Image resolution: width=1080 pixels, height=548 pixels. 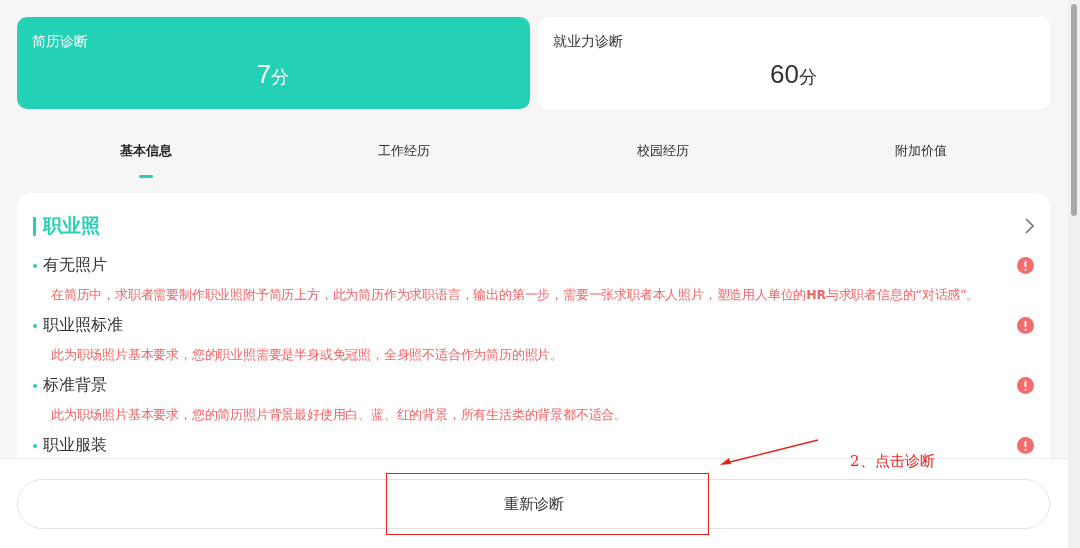 What do you see at coordinates (793, 74) in the screenshot?
I see `score-value: 60分` at bounding box center [793, 74].